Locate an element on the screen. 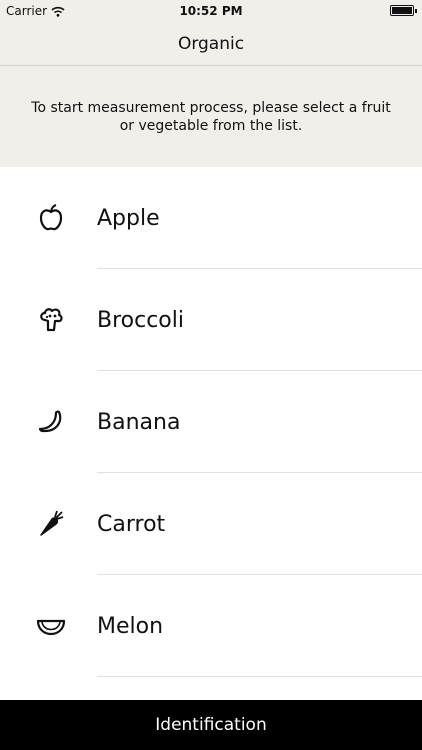 The image size is (422, 750). divider is located at coordinates (259, 676).